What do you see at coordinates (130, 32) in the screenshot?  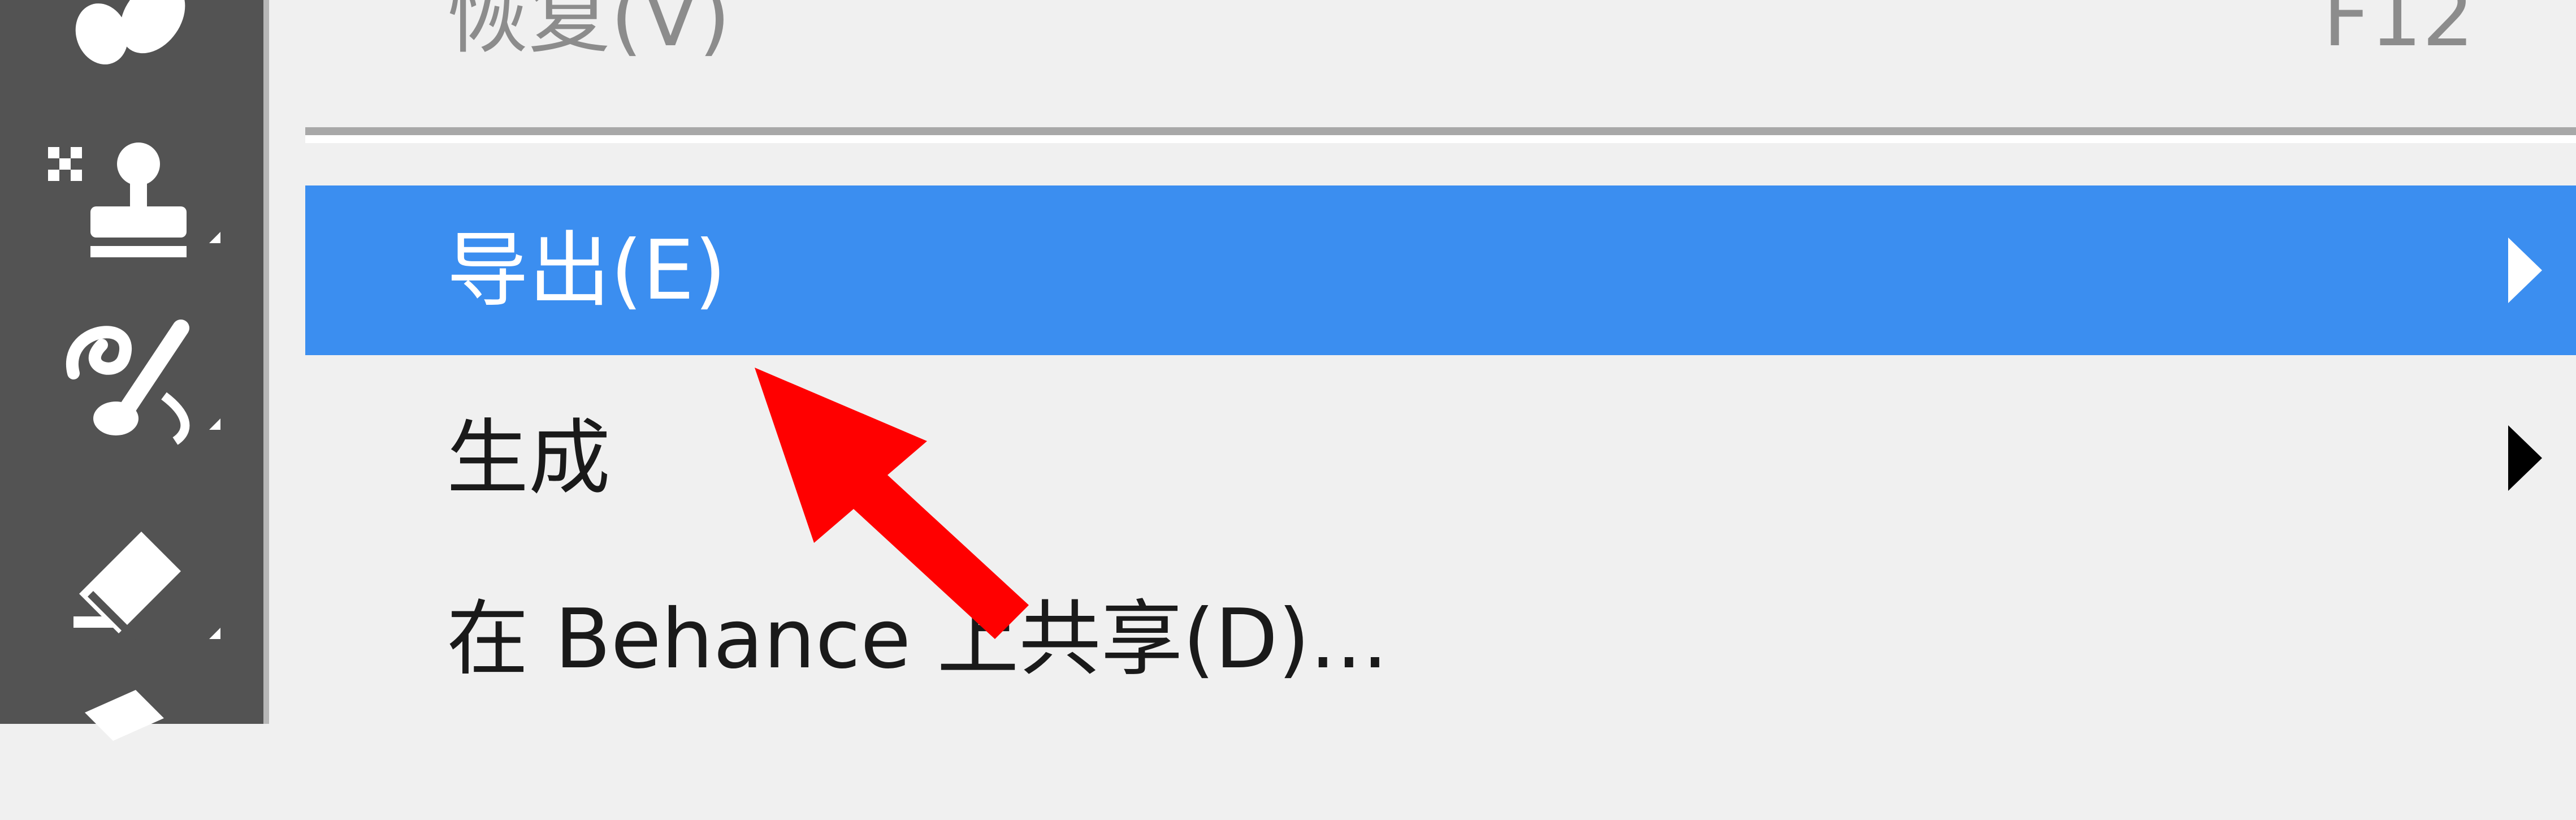 I see `brush-tool-icon` at bounding box center [130, 32].